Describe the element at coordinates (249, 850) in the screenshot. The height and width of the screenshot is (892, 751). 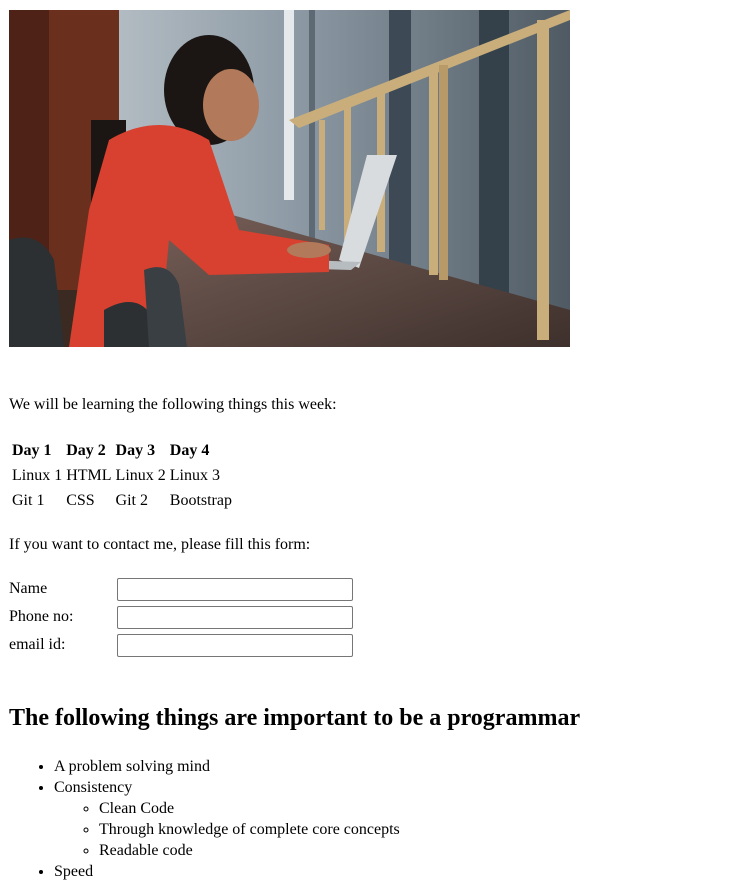
I see `sub-list-item: Readable code` at that location.